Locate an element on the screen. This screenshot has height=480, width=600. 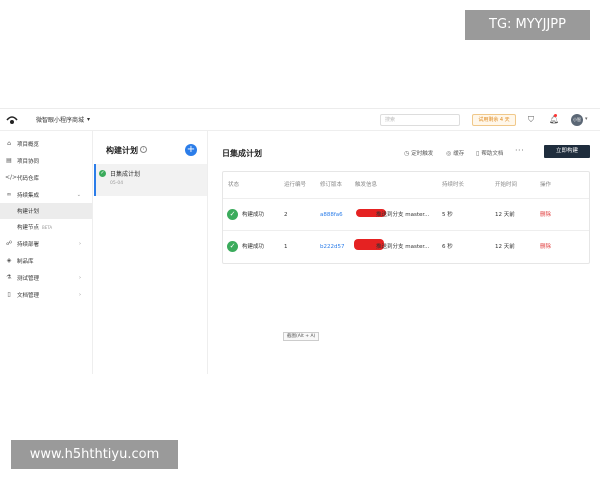
column-header: 状态 is located at coordinates (234, 185).